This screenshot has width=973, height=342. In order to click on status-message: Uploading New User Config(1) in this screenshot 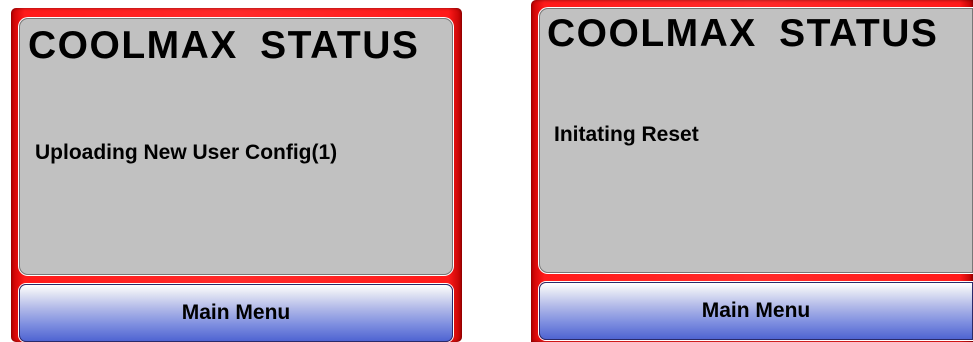, I will do `click(186, 152)`.